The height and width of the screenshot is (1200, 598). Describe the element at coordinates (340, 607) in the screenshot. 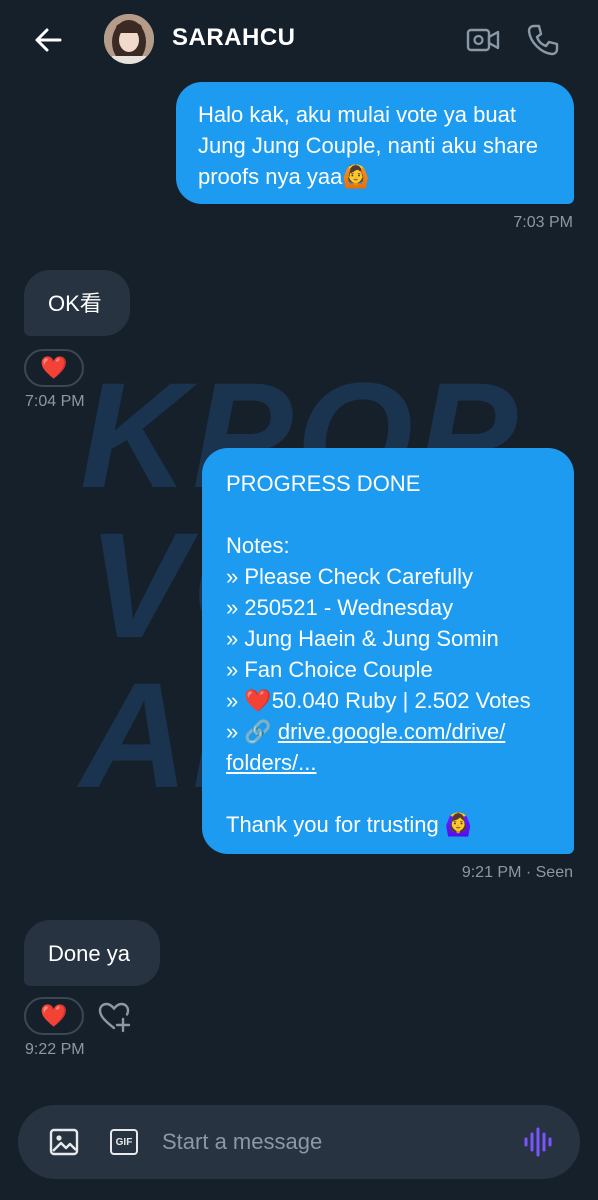

I see `message-line: » 250521 - Wednesday` at that location.